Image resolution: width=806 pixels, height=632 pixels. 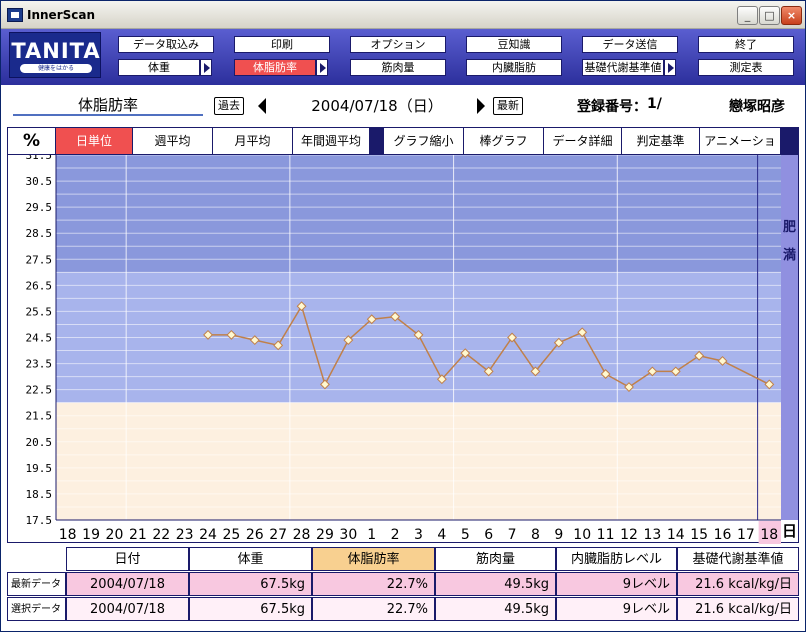 I want to click on x-tick-label: 22, so click(x=161, y=535).